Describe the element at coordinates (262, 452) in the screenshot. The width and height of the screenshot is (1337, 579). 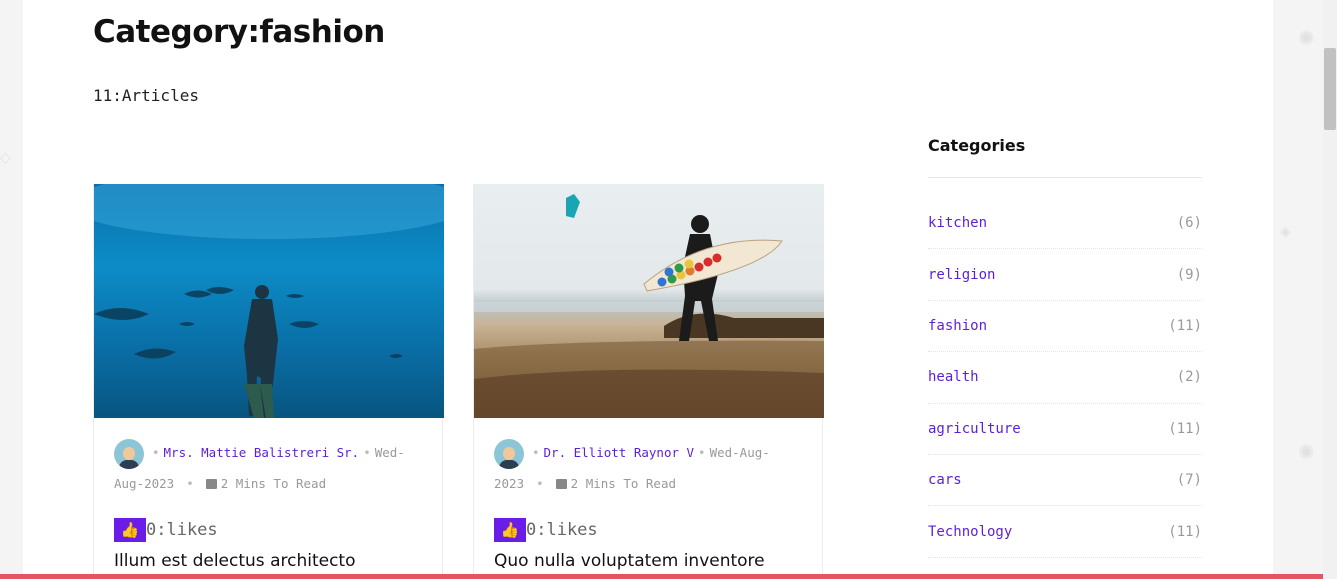
I see `author-link: Mrs. Mattie Balistreri Sr.` at that location.